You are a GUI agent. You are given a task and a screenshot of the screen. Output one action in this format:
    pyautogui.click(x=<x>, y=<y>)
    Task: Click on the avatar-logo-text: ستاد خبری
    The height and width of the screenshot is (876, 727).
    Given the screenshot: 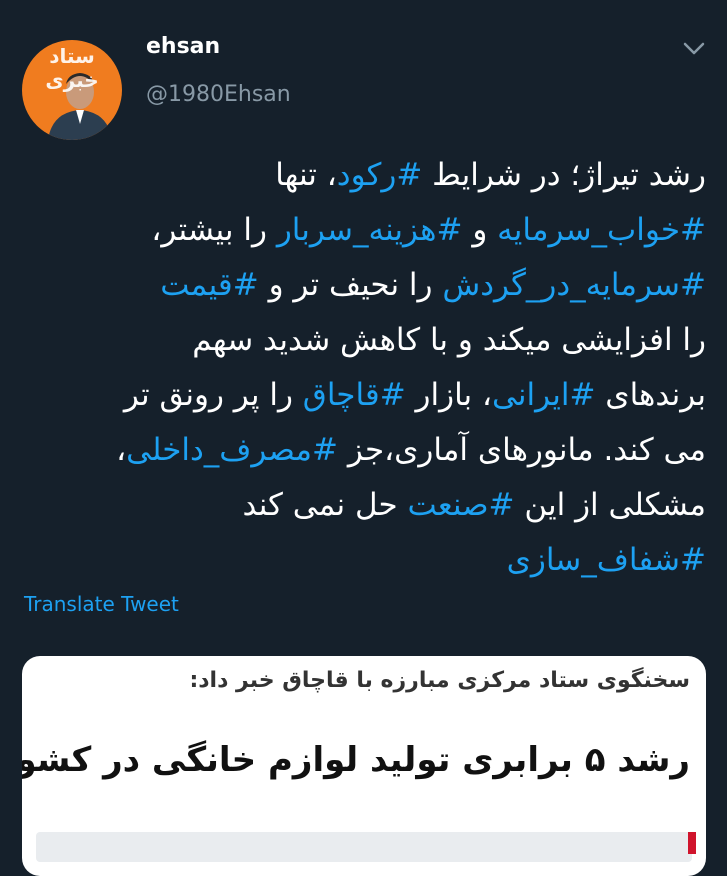 What is the action you would take?
    pyautogui.click(x=72, y=68)
    